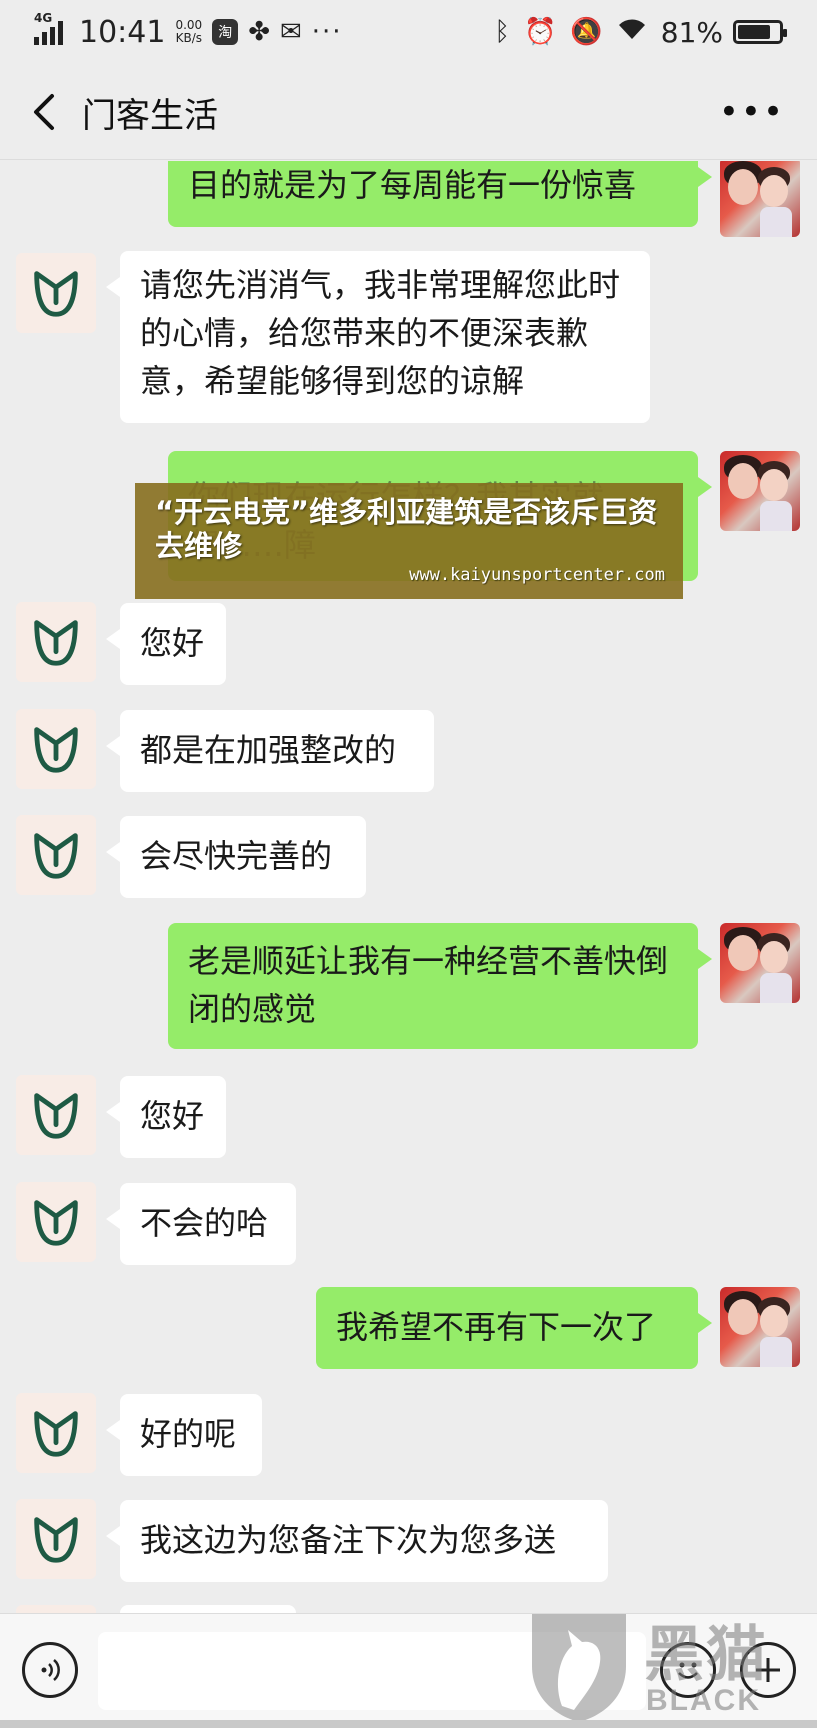 This screenshot has height=1728, width=817. What do you see at coordinates (236, 857) in the screenshot?
I see `message-bubble: 会尽快完善的` at bounding box center [236, 857].